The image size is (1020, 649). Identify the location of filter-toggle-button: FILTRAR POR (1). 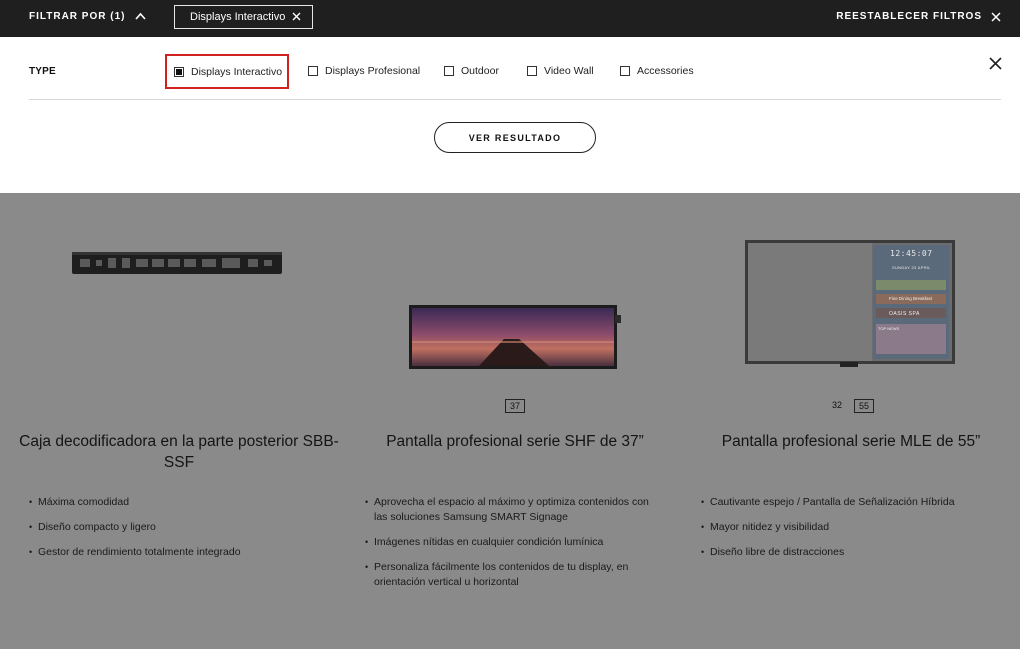
(88, 16).